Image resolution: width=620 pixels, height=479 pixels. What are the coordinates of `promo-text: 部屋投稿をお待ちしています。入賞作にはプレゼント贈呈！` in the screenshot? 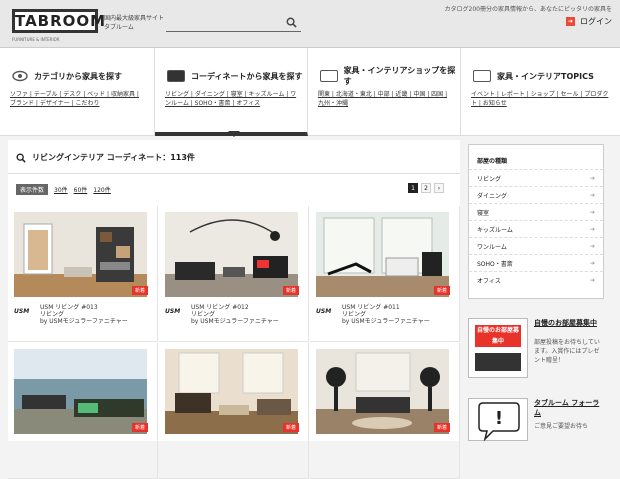 It's located at (567, 351).